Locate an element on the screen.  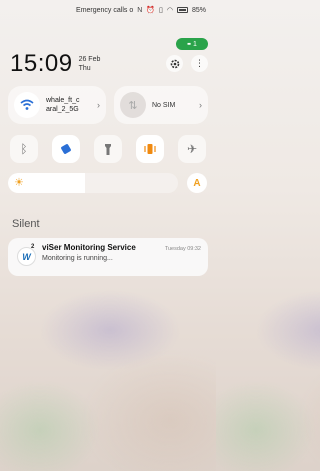
mobile-data-tile: ⇅ No SIM › is located at coordinates (161, 105).